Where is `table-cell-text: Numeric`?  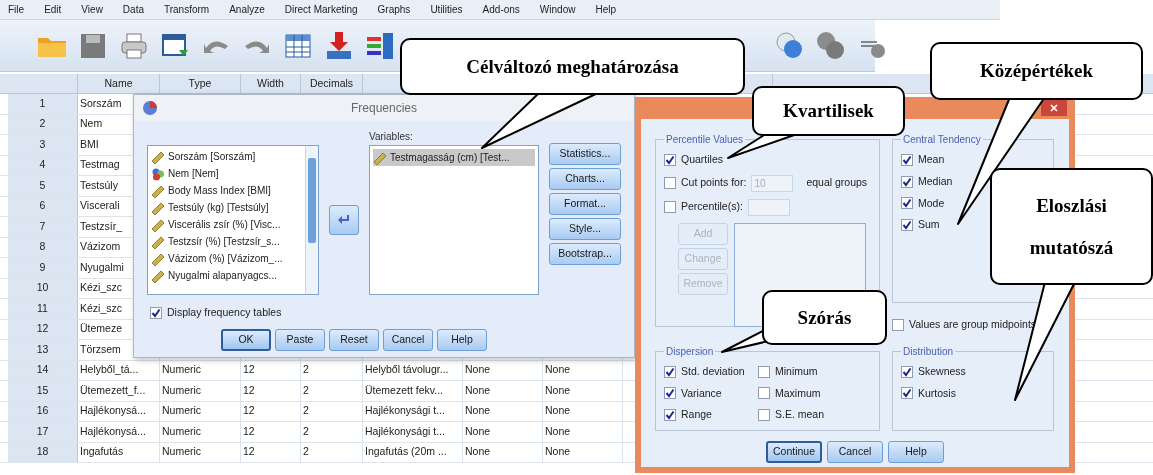
table-cell-text: Numeric is located at coordinates (182, 431).